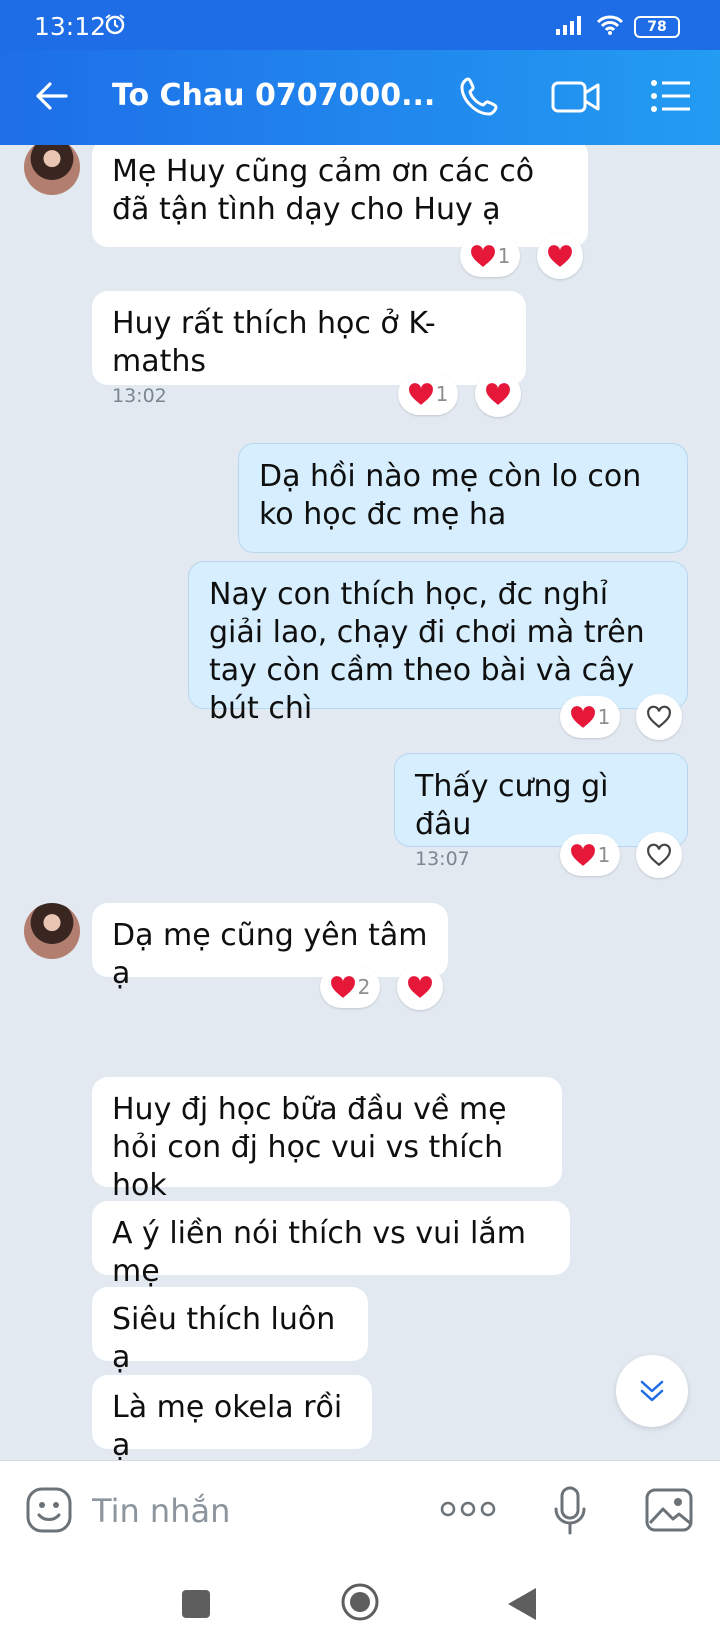  Describe the element at coordinates (571, 27) in the screenshot. I see `signal-icon` at that location.